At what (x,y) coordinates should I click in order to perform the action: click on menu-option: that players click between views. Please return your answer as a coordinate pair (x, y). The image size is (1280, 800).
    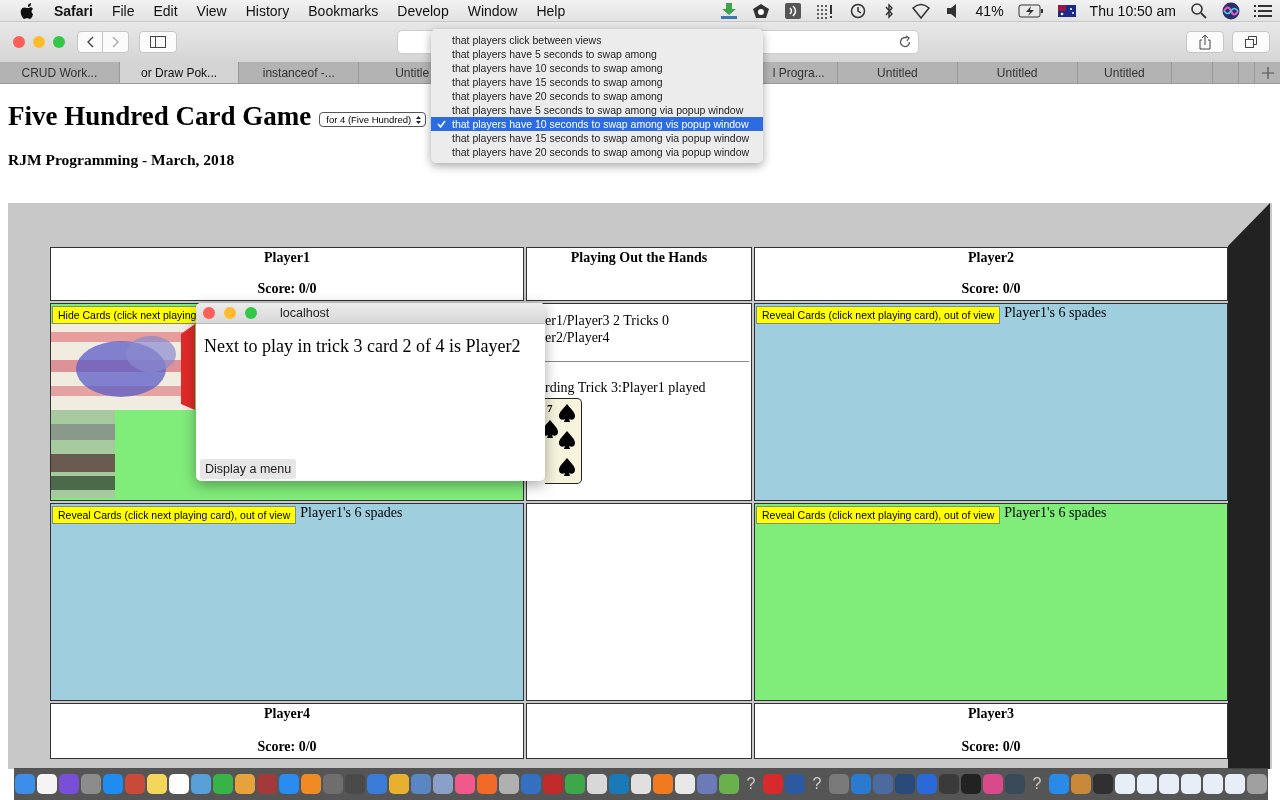
    Looking at the image, I should click on (597, 40).